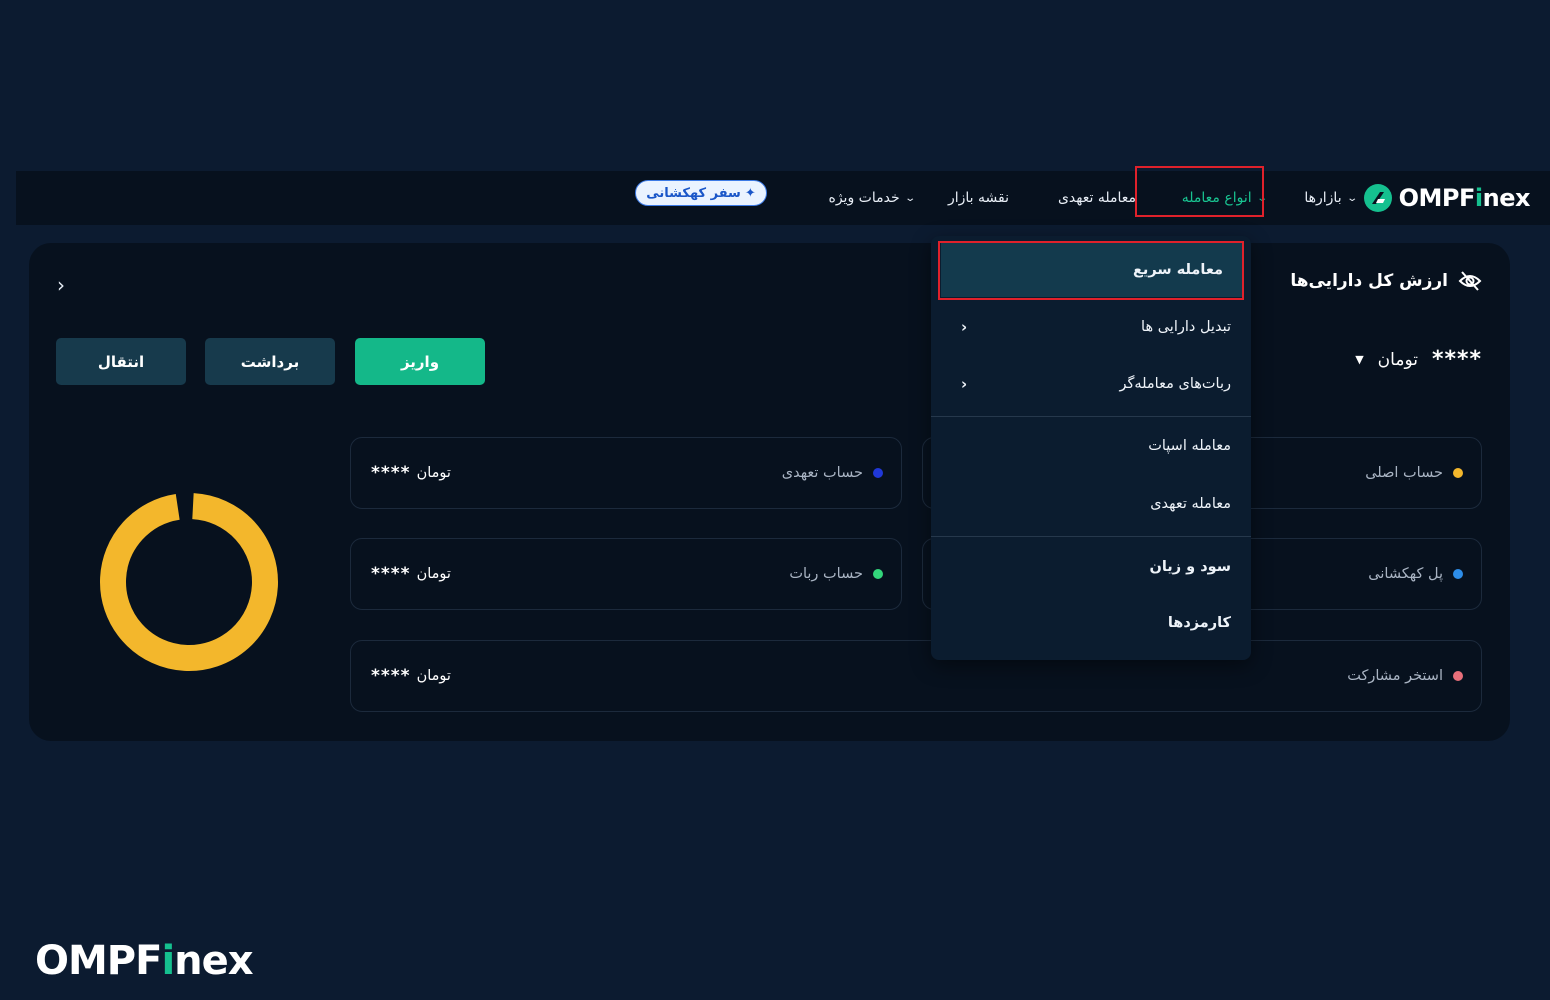 This screenshot has width=1550, height=1000. I want to click on eye-off-icon, so click(1470, 281).